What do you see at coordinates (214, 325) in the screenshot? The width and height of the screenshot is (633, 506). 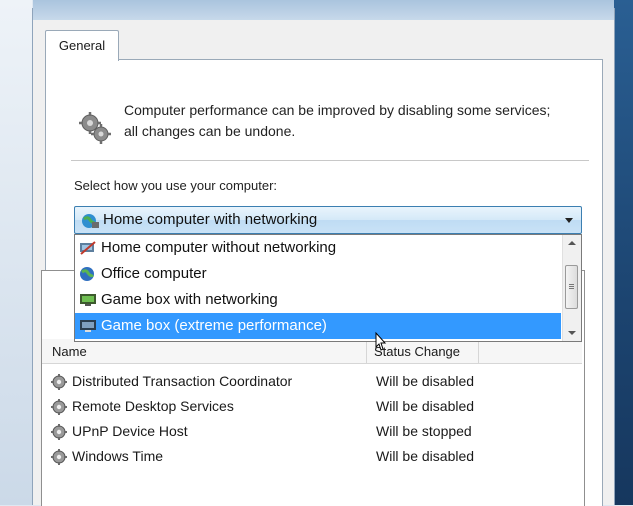 I see `option-label: Game box (extreme performance)` at bounding box center [214, 325].